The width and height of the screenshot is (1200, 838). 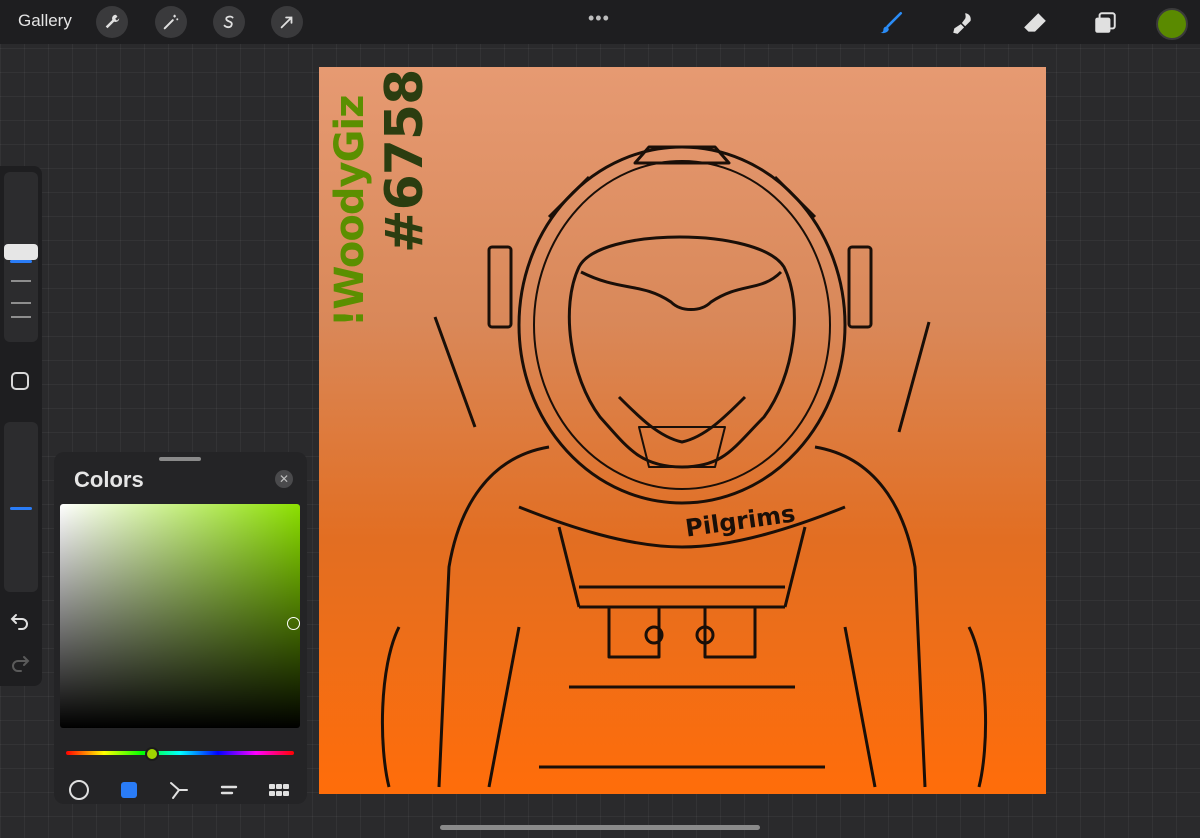 I want to click on home-indicator, so click(x=600, y=827).